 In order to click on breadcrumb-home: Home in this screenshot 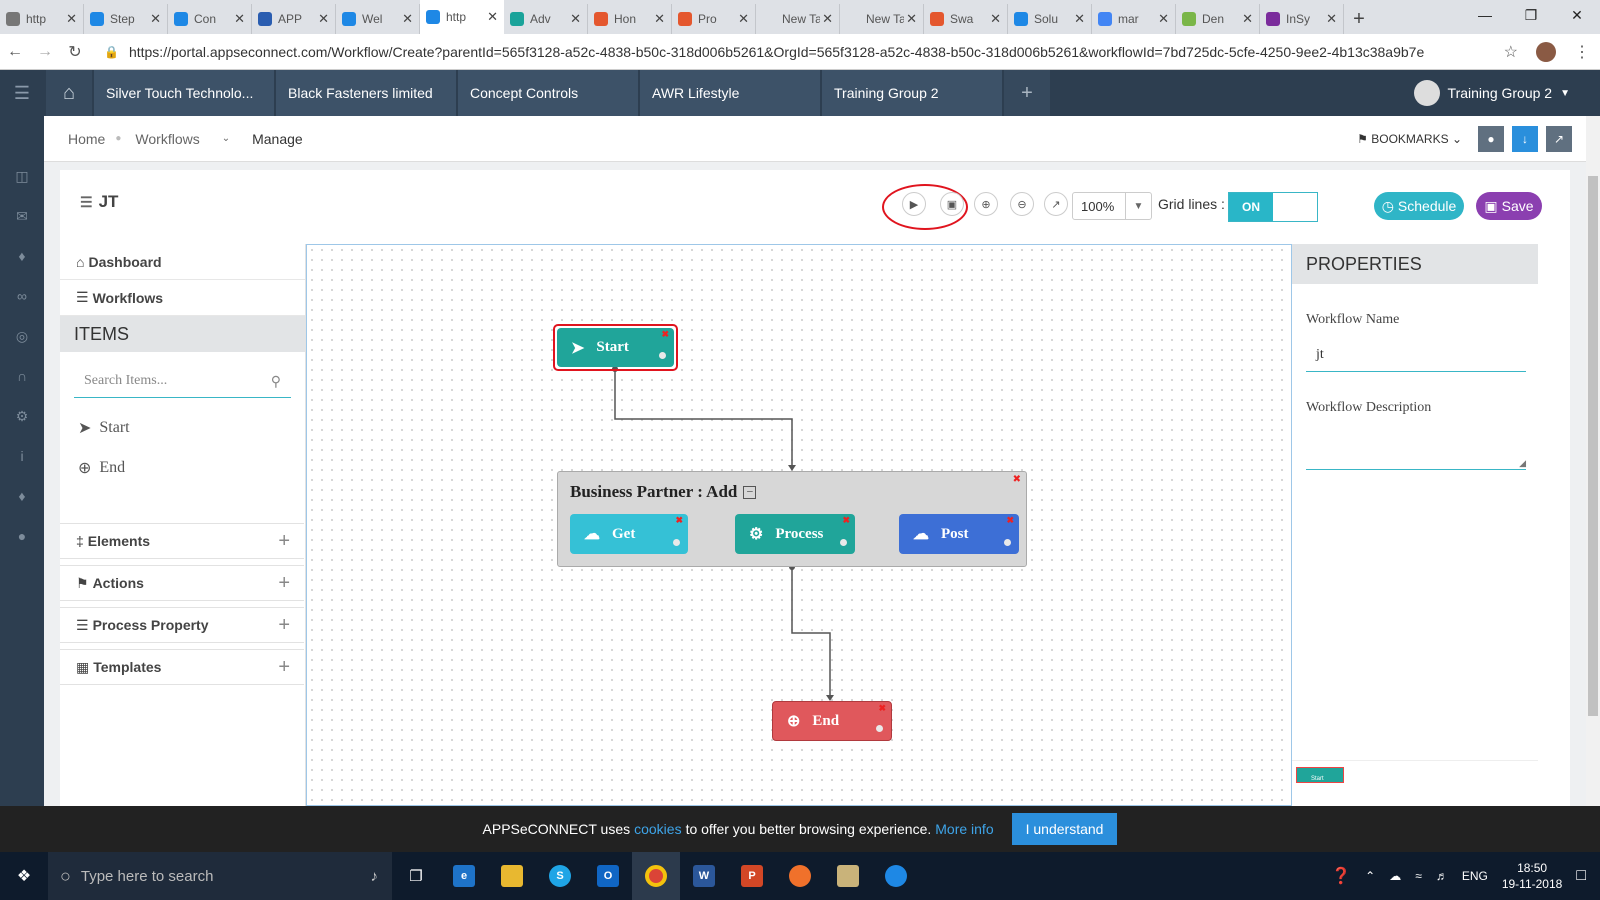, I will do `click(86, 139)`.